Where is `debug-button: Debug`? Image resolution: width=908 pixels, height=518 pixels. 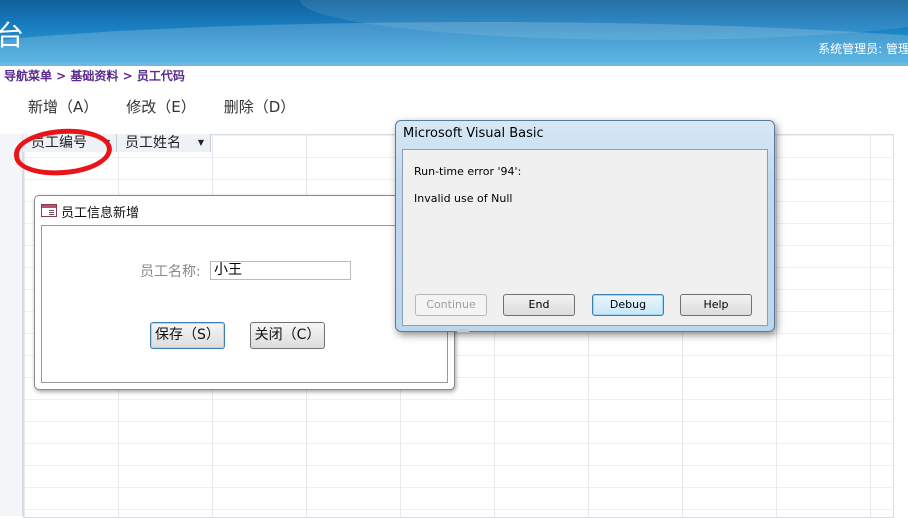 debug-button: Debug is located at coordinates (628, 305).